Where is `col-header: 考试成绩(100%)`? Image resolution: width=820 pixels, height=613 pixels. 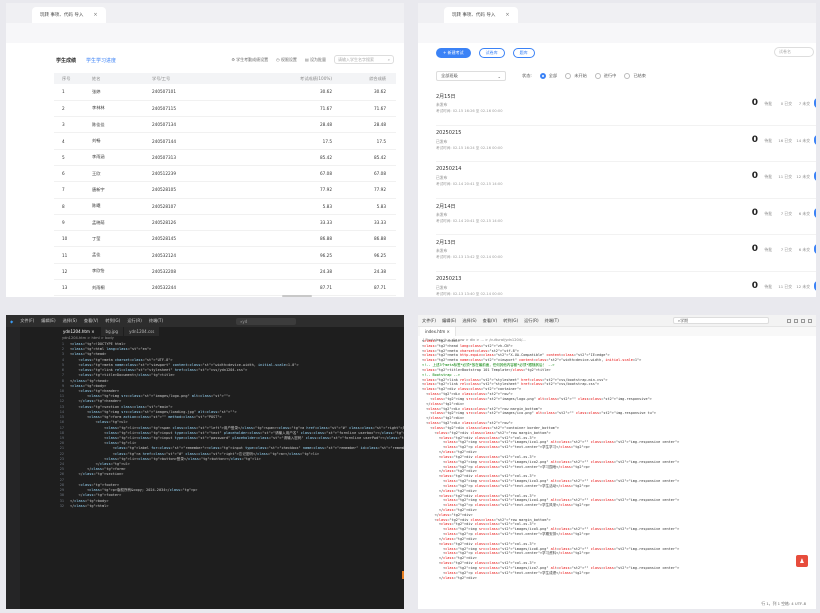 col-header: 考试成绩(100%) is located at coordinates (281, 78).